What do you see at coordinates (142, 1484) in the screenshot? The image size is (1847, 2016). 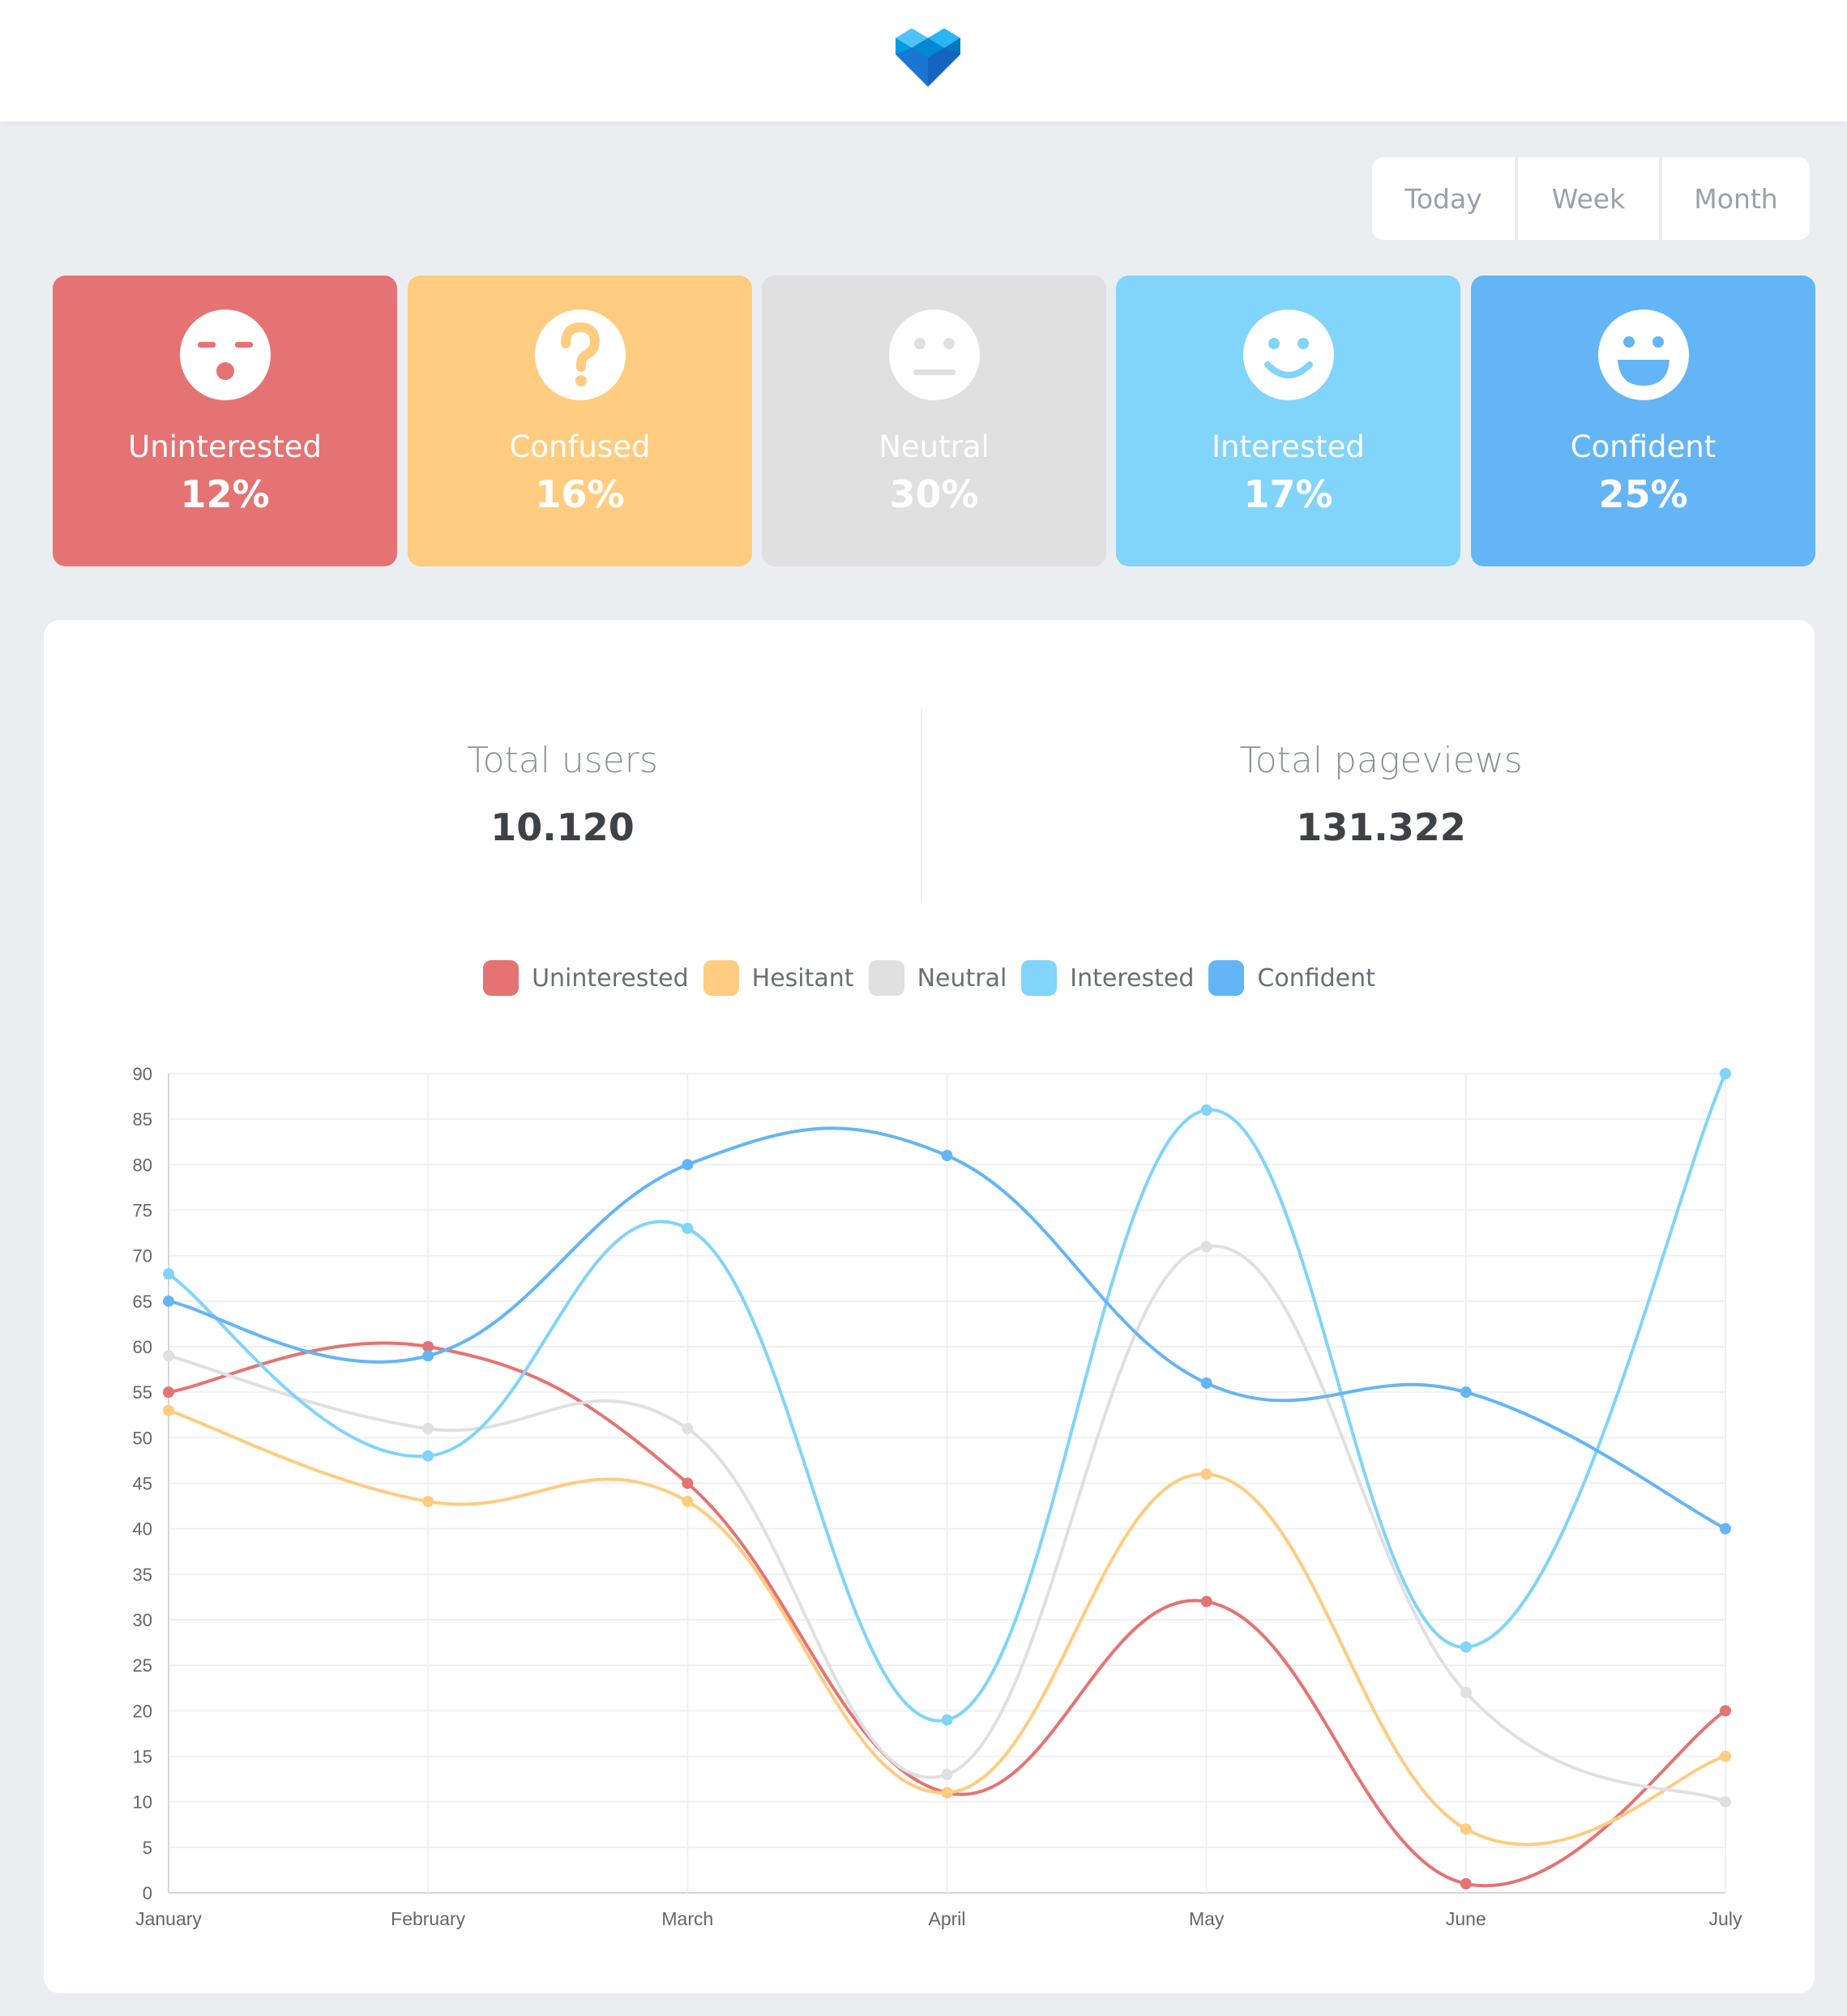 I see `y-tick-label: 45` at bounding box center [142, 1484].